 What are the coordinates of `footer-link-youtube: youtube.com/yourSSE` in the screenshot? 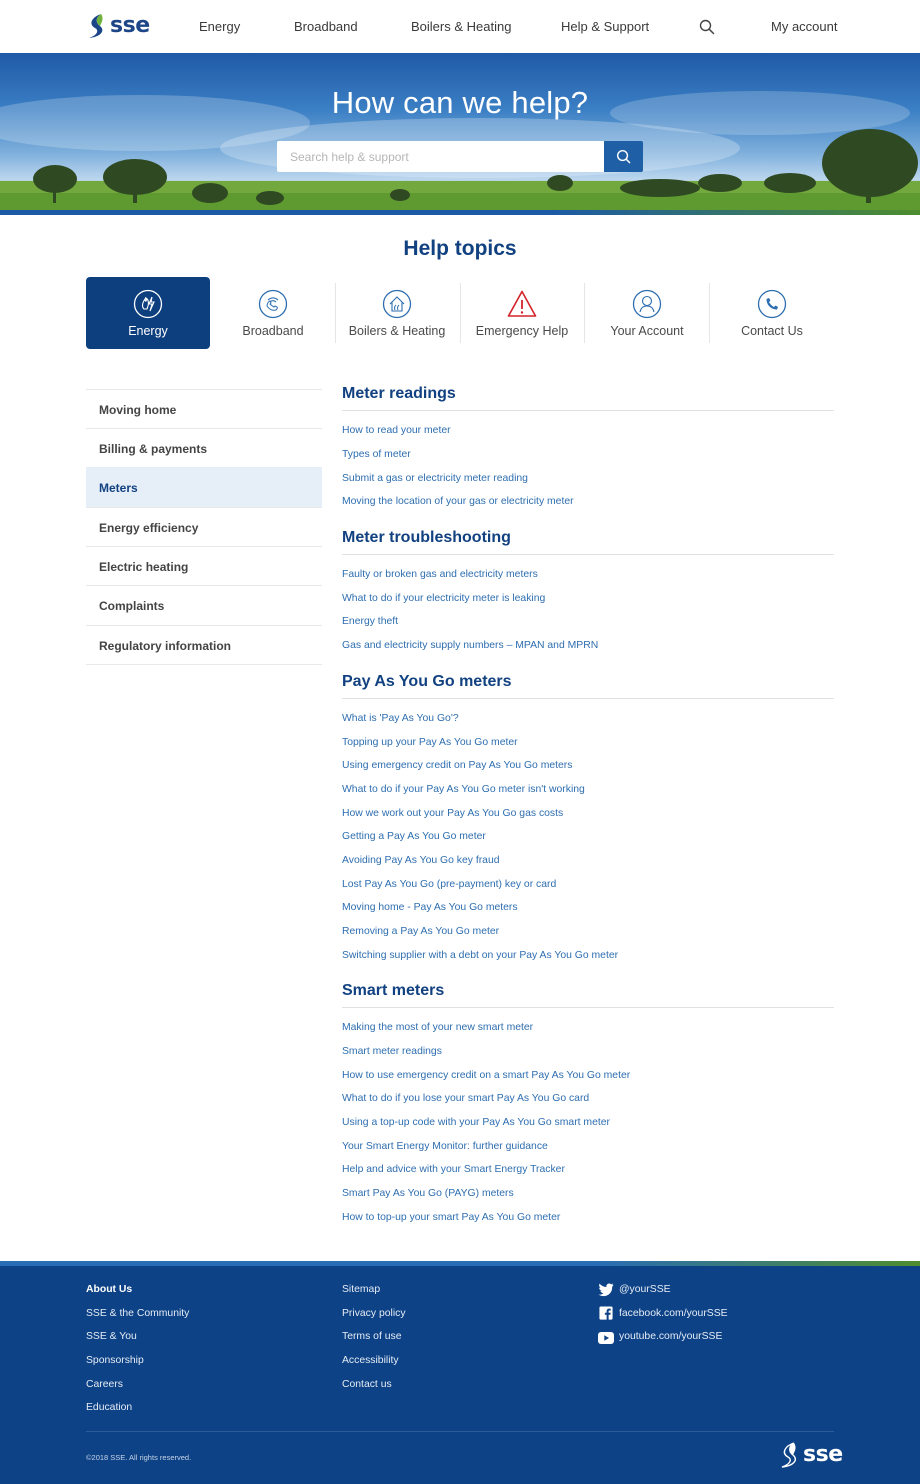 It's located at (670, 1336).